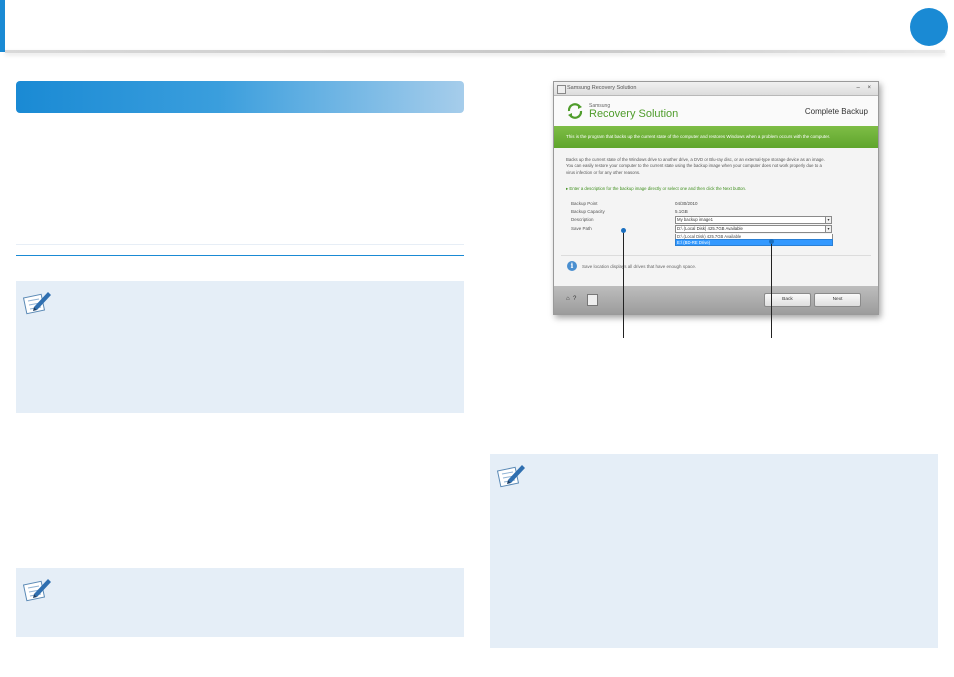  I want to click on mode-title: Complete Backup, so click(836, 111).